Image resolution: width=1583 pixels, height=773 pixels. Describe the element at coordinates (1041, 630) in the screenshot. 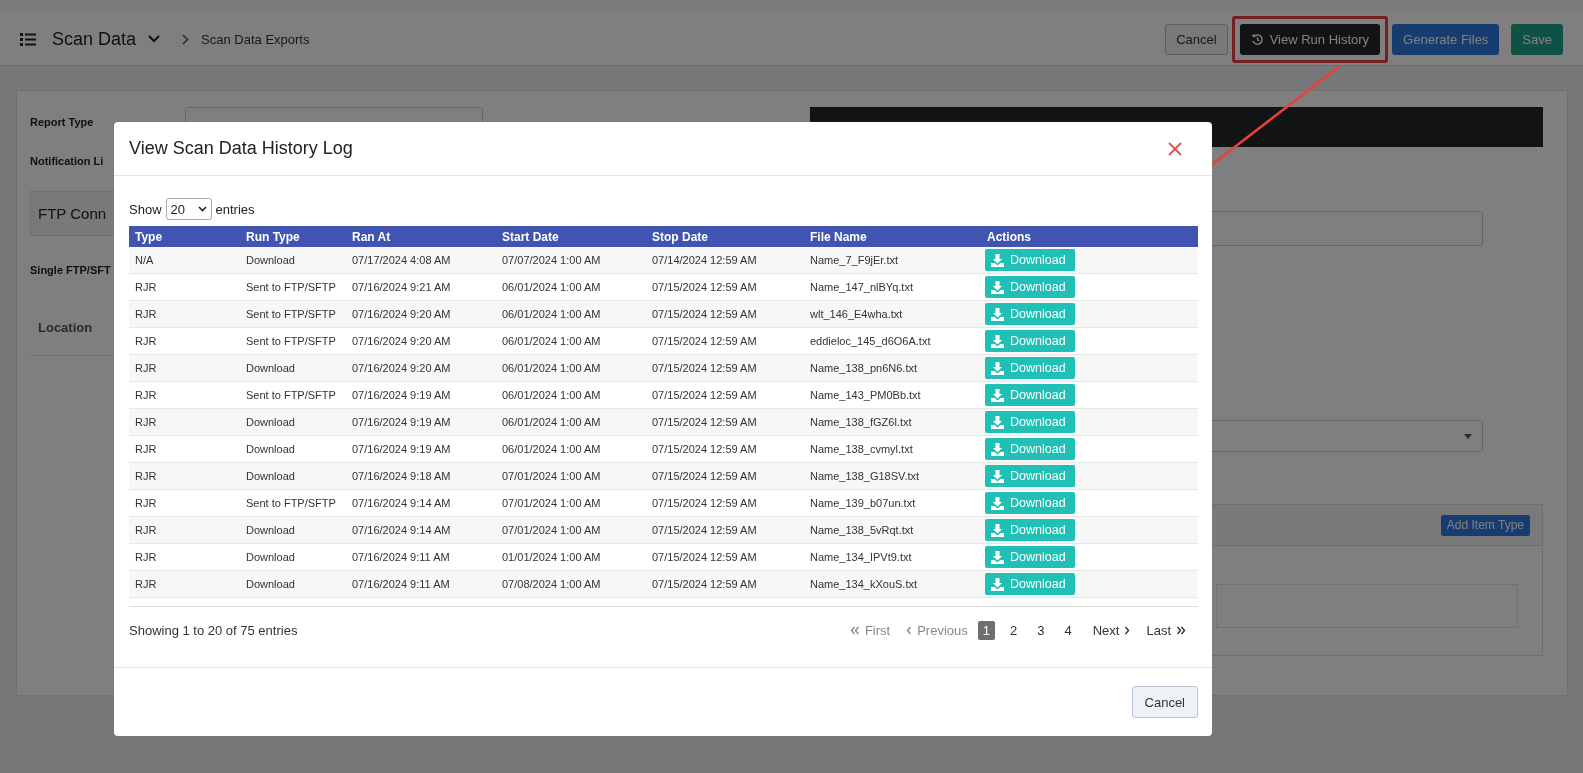

I see `page-link: 3` at that location.